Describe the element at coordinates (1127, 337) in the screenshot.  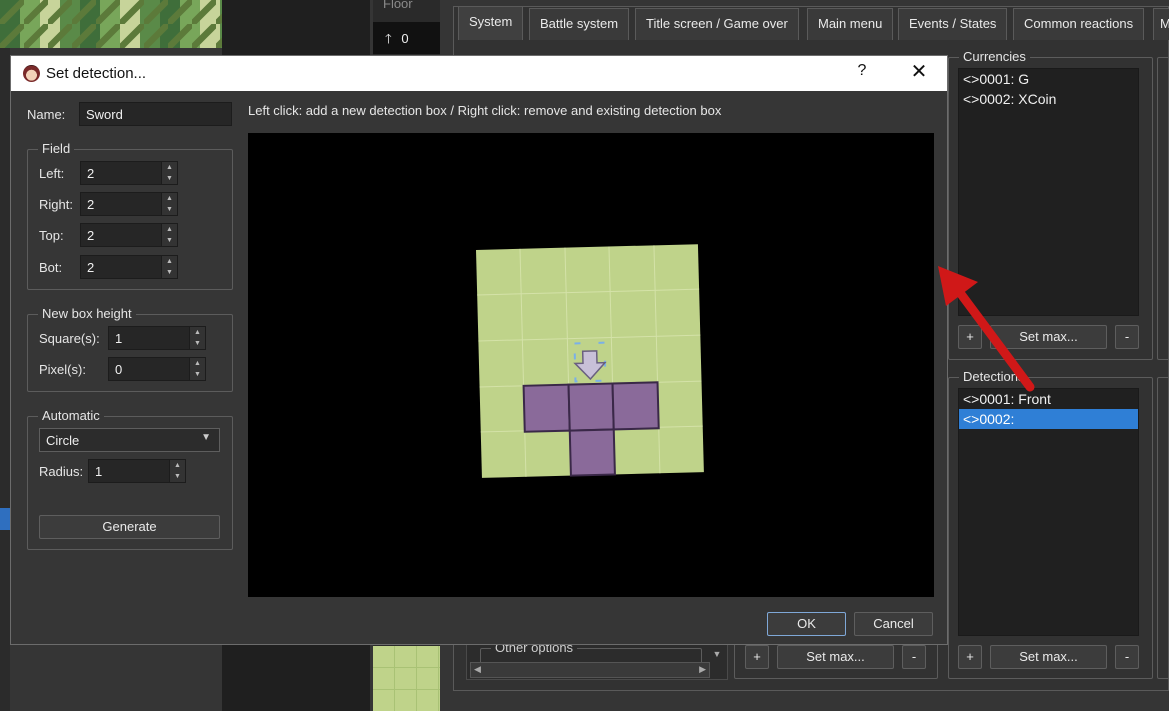
I see `currency-remove-button: -` at that location.